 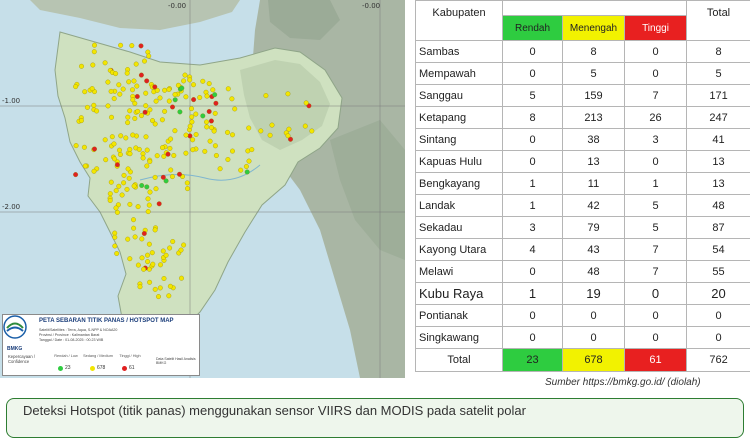 I want to click on table-row: Sekadau379587, so click(x=583, y=228).